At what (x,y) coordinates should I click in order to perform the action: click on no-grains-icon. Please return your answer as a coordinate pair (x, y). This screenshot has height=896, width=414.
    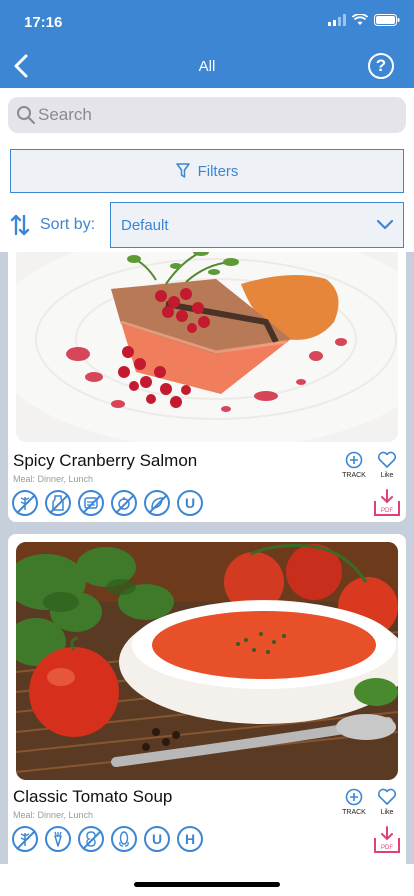
    Looking at the image, I should click on (91, 503).